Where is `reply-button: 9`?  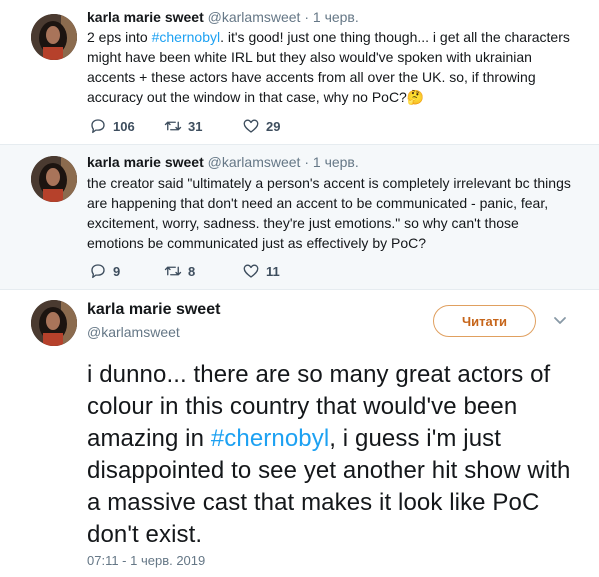 reply-button: 9 is located at coordinates (104, 271).